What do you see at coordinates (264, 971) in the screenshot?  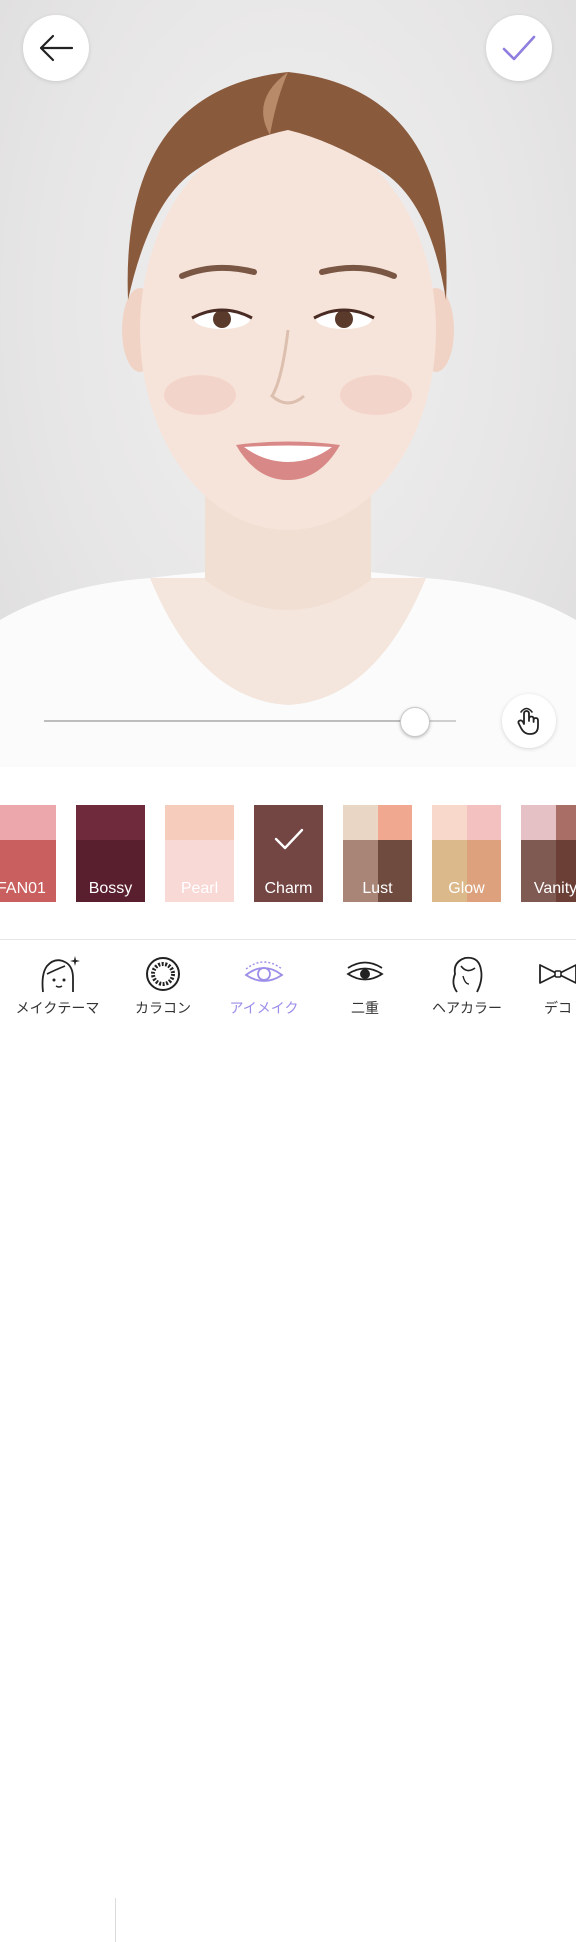 I see `eye-makeup-icon` at bounding box center [264, 971].